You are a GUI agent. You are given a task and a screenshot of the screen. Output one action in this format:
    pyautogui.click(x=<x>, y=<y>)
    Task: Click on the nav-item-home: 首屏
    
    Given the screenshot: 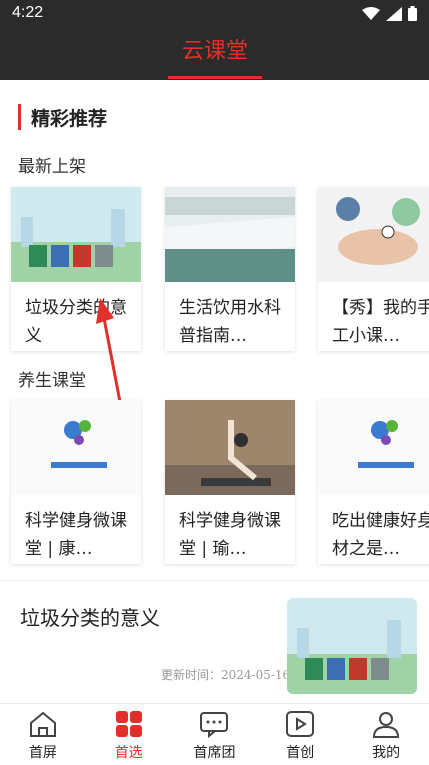 What is the action you would take?
    pyautogui.click(x=43, y=734)
    